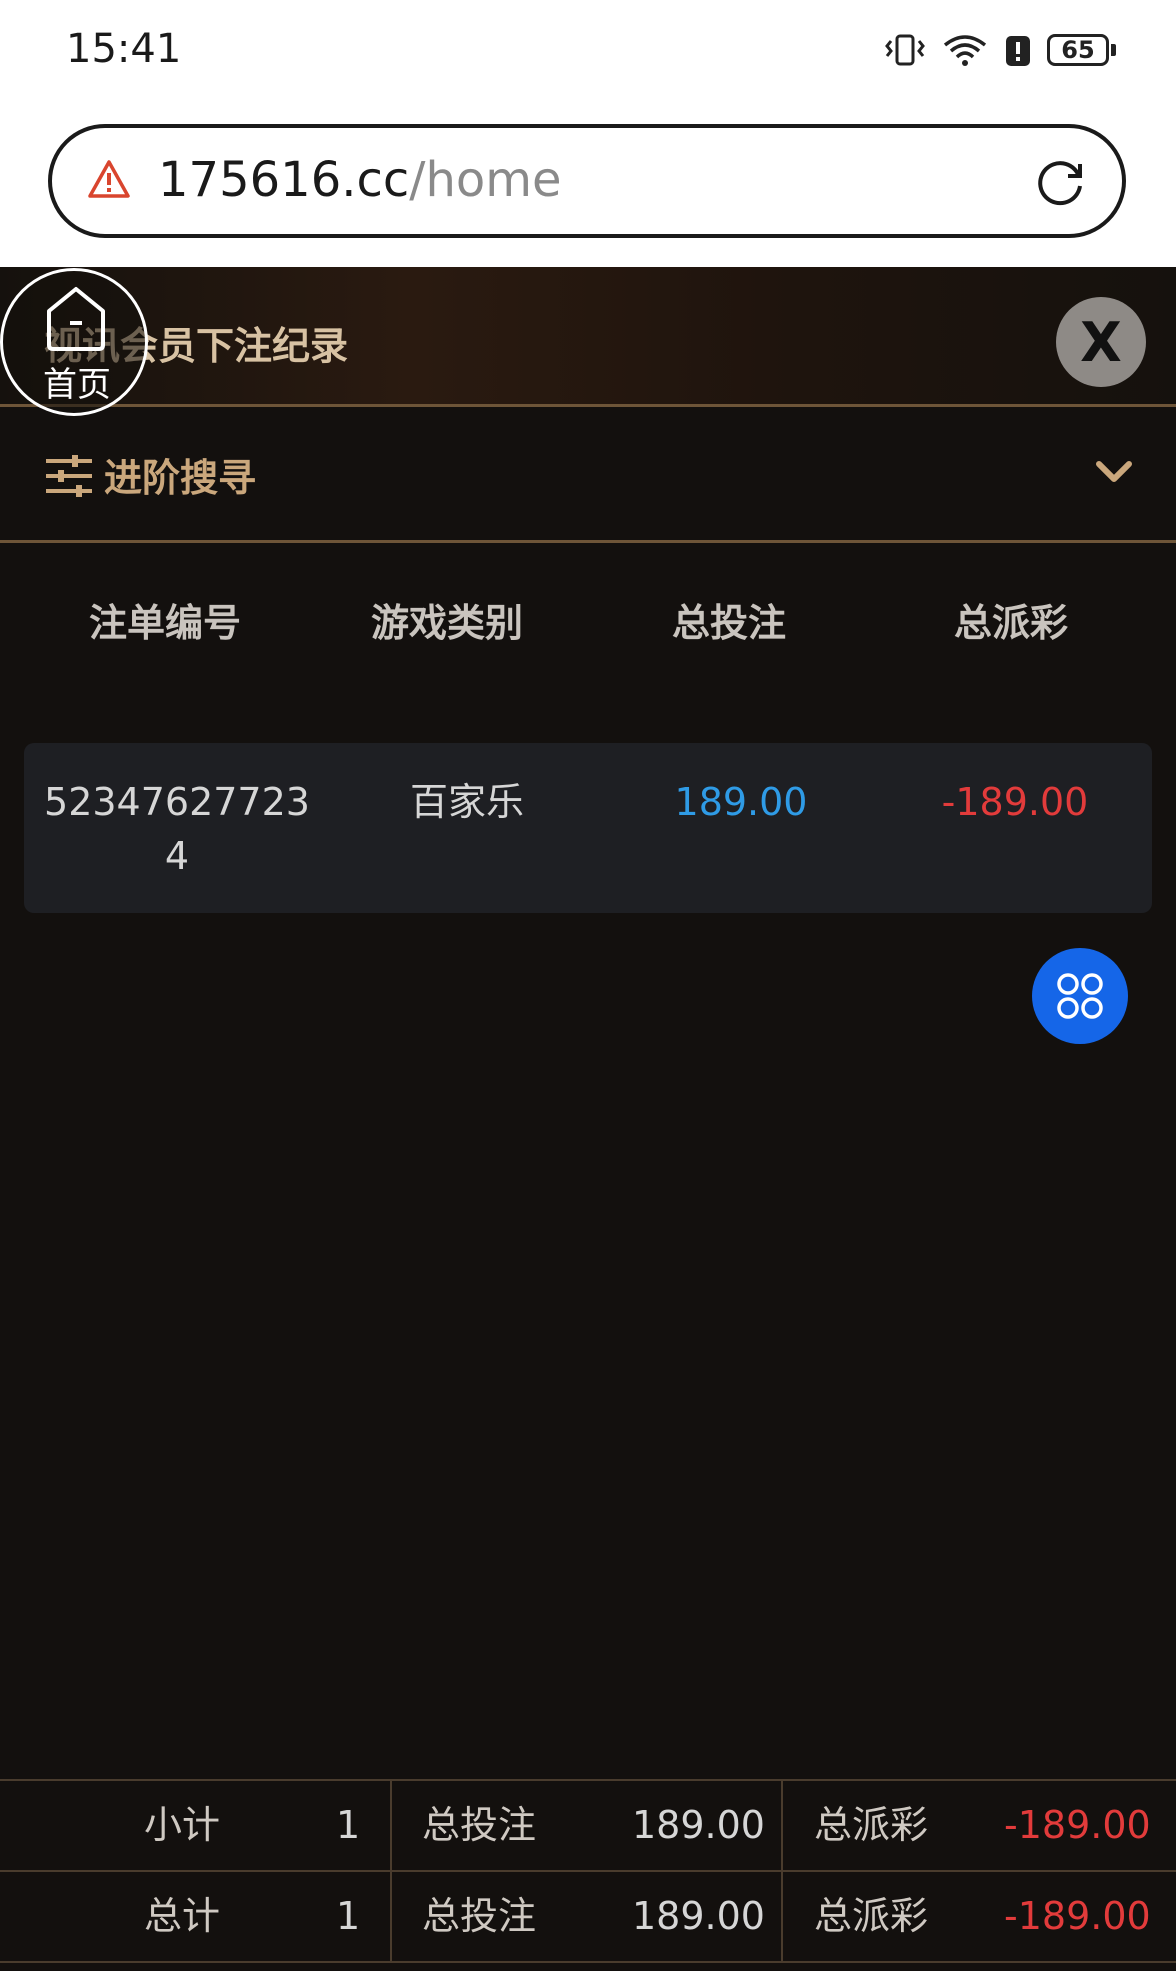 Image resolution: width=1176 pixels, height=1971 pixels. I want to click on cell-total-bet: 189.00, so click(741, 802).